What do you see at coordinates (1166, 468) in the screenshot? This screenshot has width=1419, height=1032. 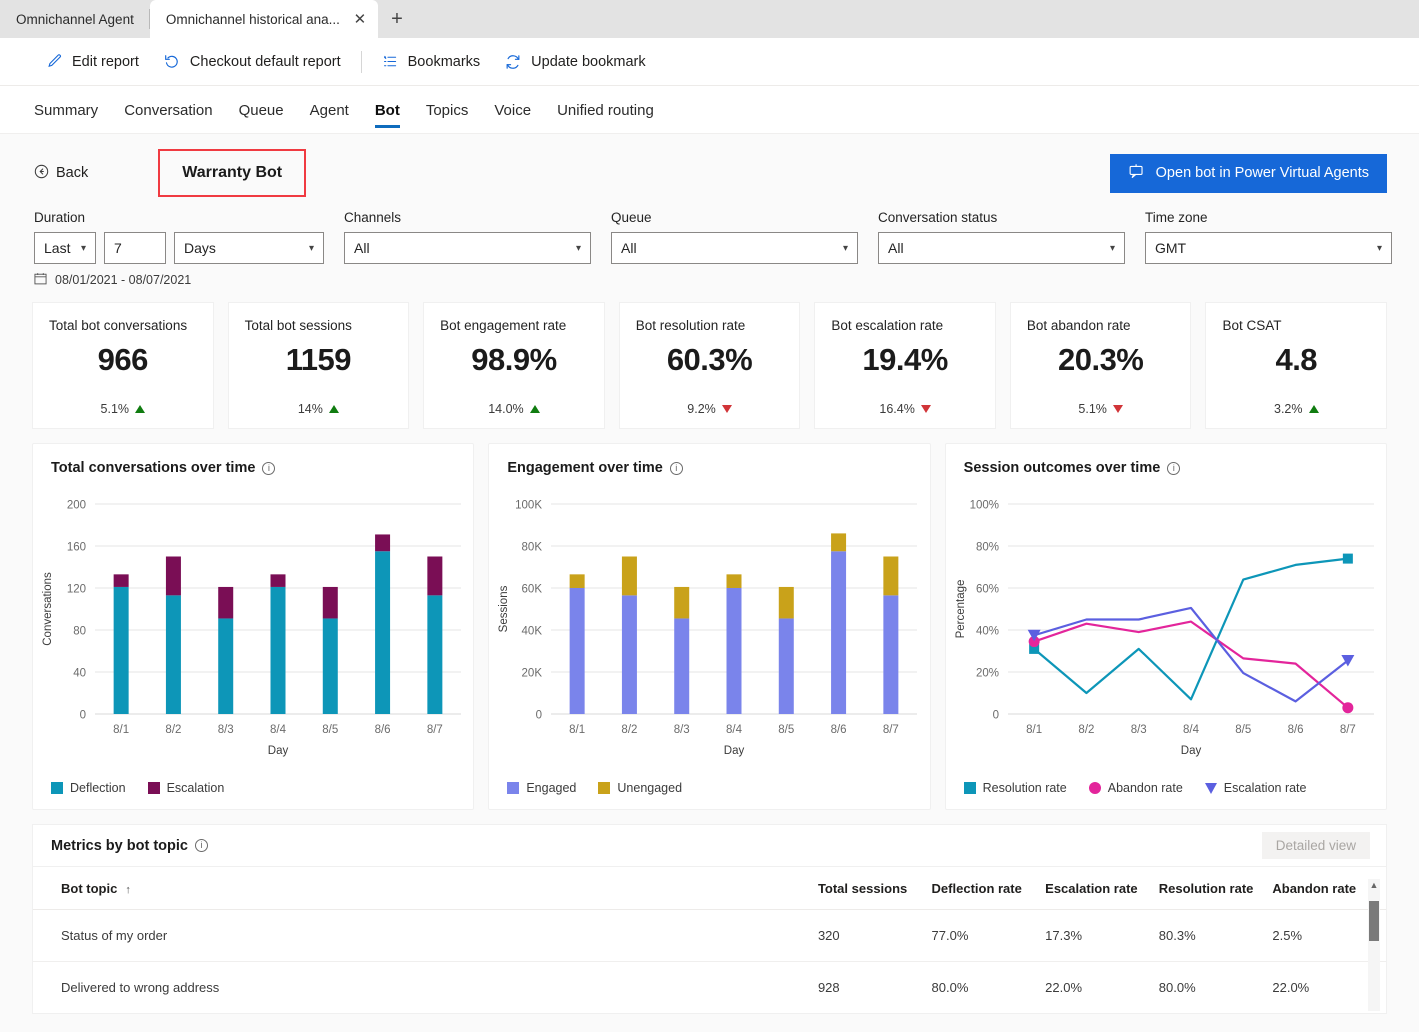 I see `chart-title: Session outcomes over time i` at bounding box center [1166, 468].